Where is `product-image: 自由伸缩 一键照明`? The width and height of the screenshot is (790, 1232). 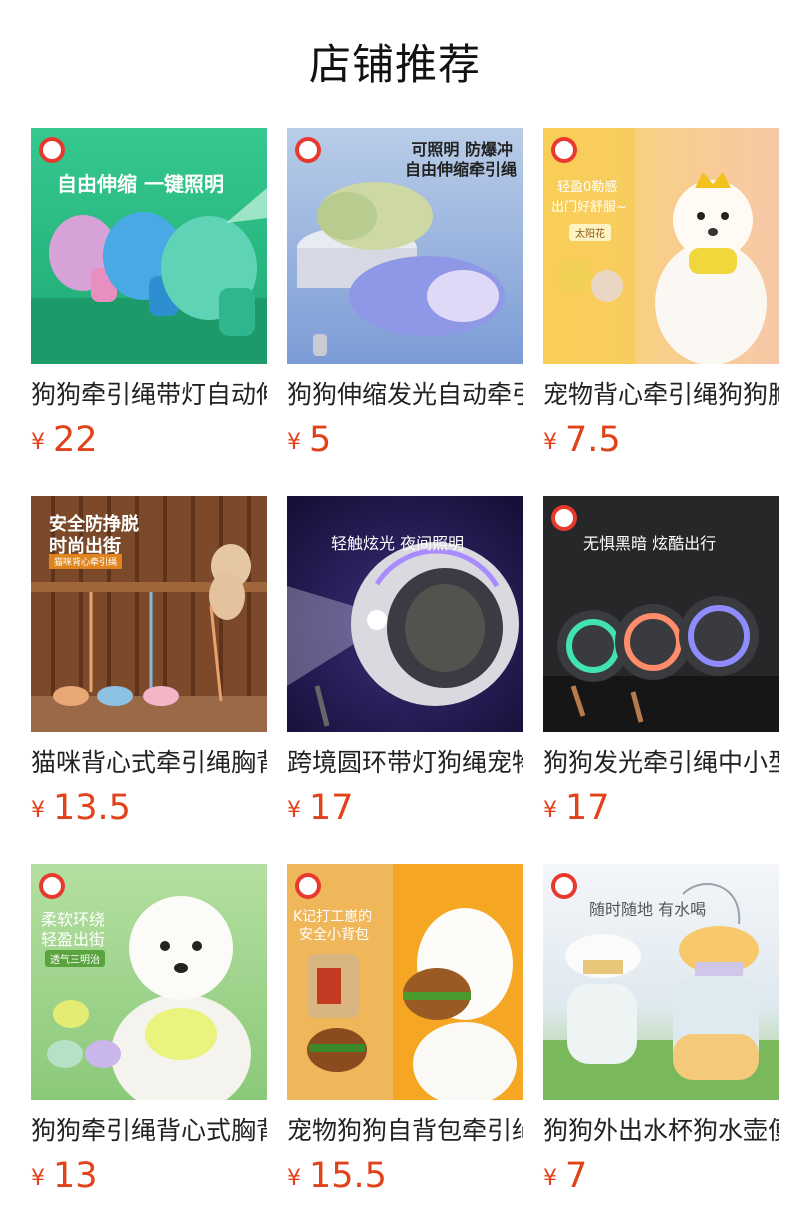 product-image: 自由伸缩 一键照明 is located at coordinates (149, 246).